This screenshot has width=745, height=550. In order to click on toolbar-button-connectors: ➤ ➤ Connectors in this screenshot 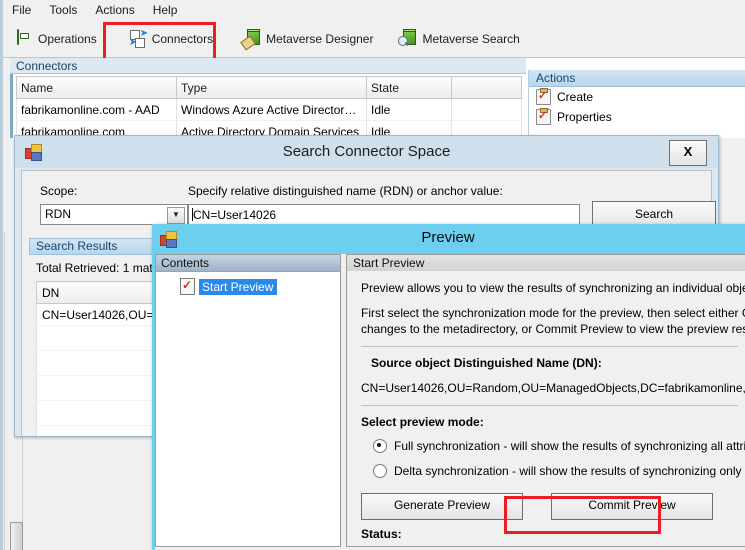, I will do `click(171, 39)`.